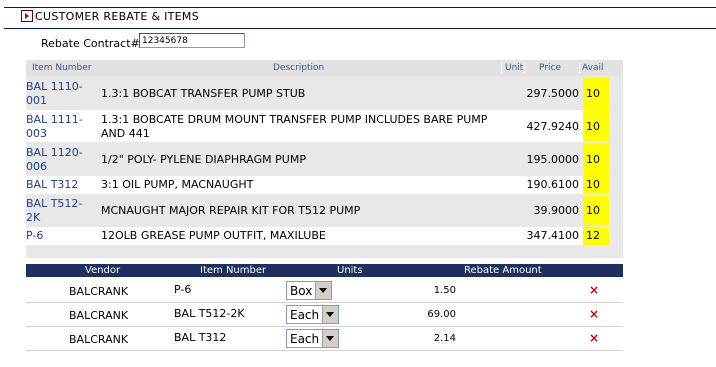  What do you see at coordinates (596, 236) in the screenshot?
I see `item-avail: 12` at bounding box center [596, 236].